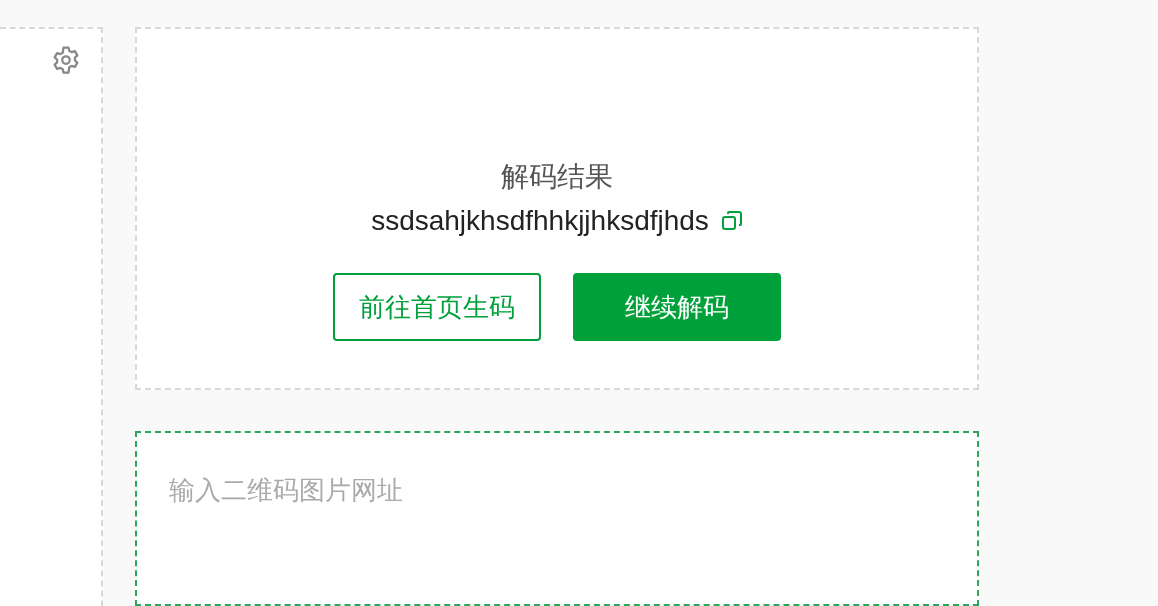 This screenshot has width=1158, height=606. Describe the element at coordinates (557, 177) in the screenshot. I see `result-title: 解码结果` at that location.